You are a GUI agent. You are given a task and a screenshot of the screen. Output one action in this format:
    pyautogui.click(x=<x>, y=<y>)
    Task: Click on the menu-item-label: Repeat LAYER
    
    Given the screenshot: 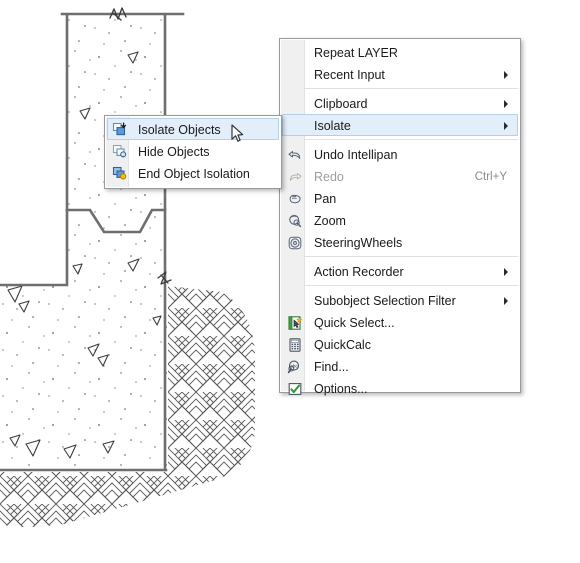 What is the action you would take?
    pyautogui.click(x=356, y=53)
    